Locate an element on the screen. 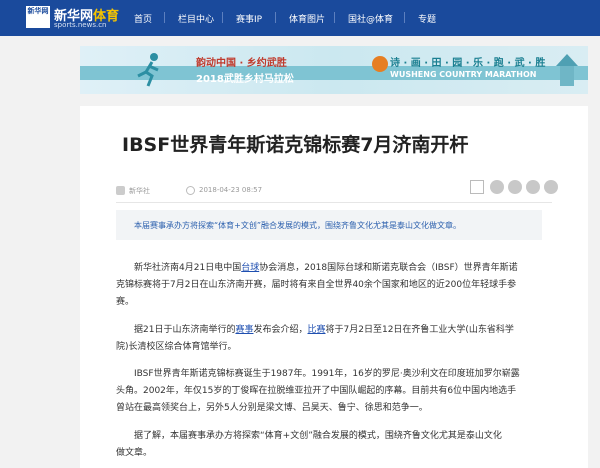 This screenshot has width=600, height=468. article-time: 2018-04-23 08:57 is located at coordinates (231, 190).